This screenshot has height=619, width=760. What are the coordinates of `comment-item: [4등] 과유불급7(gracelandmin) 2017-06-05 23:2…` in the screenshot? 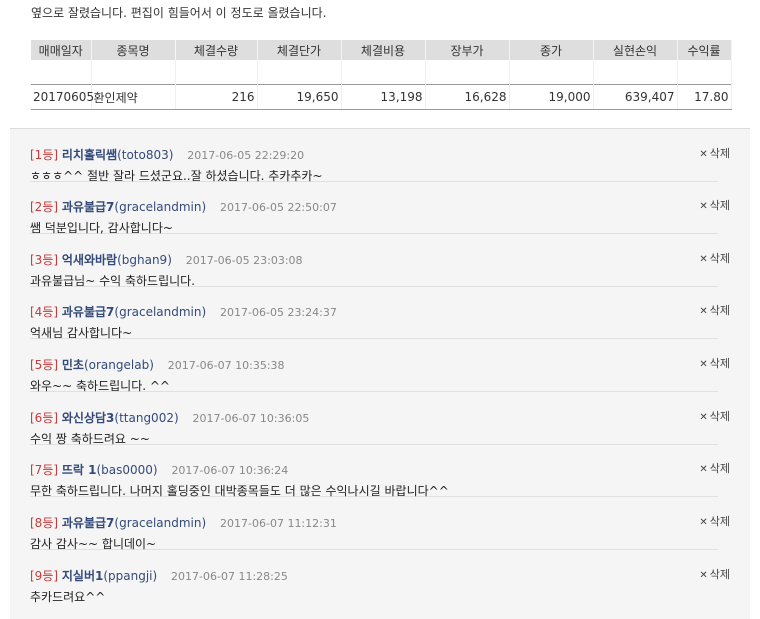 It's located at (380, 313).